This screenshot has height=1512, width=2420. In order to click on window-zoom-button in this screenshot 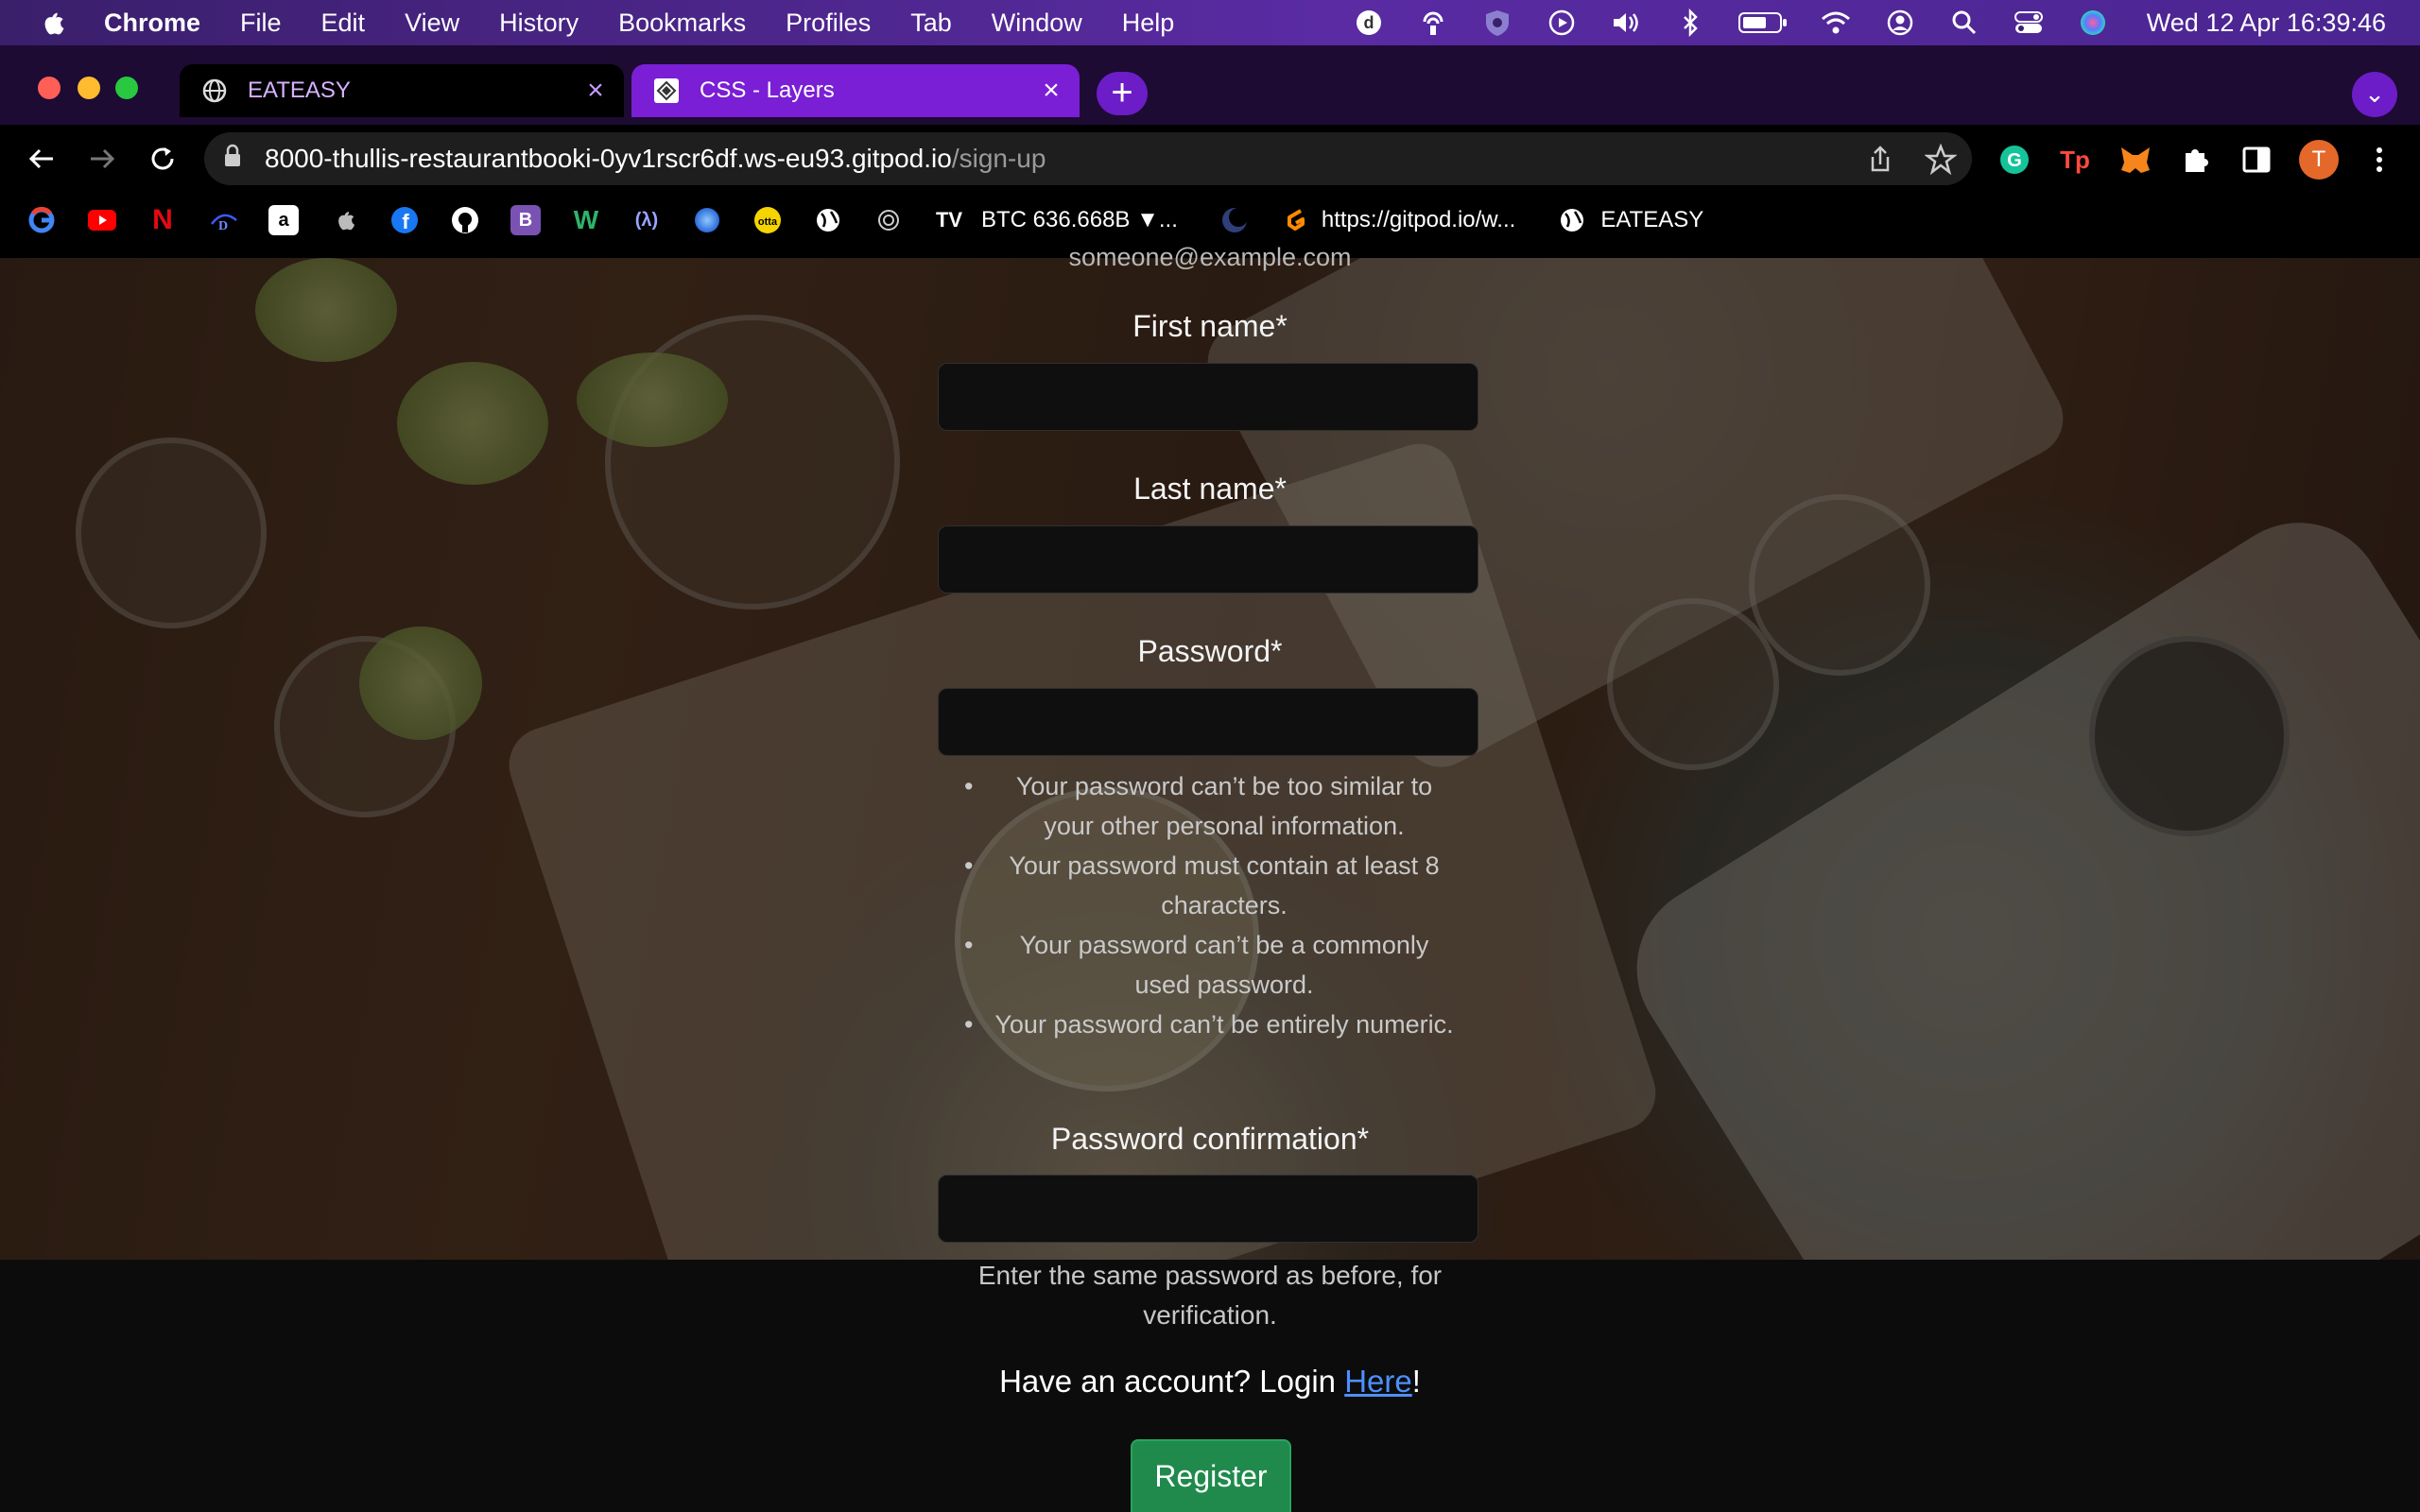, I will do `click(126, 88)`.